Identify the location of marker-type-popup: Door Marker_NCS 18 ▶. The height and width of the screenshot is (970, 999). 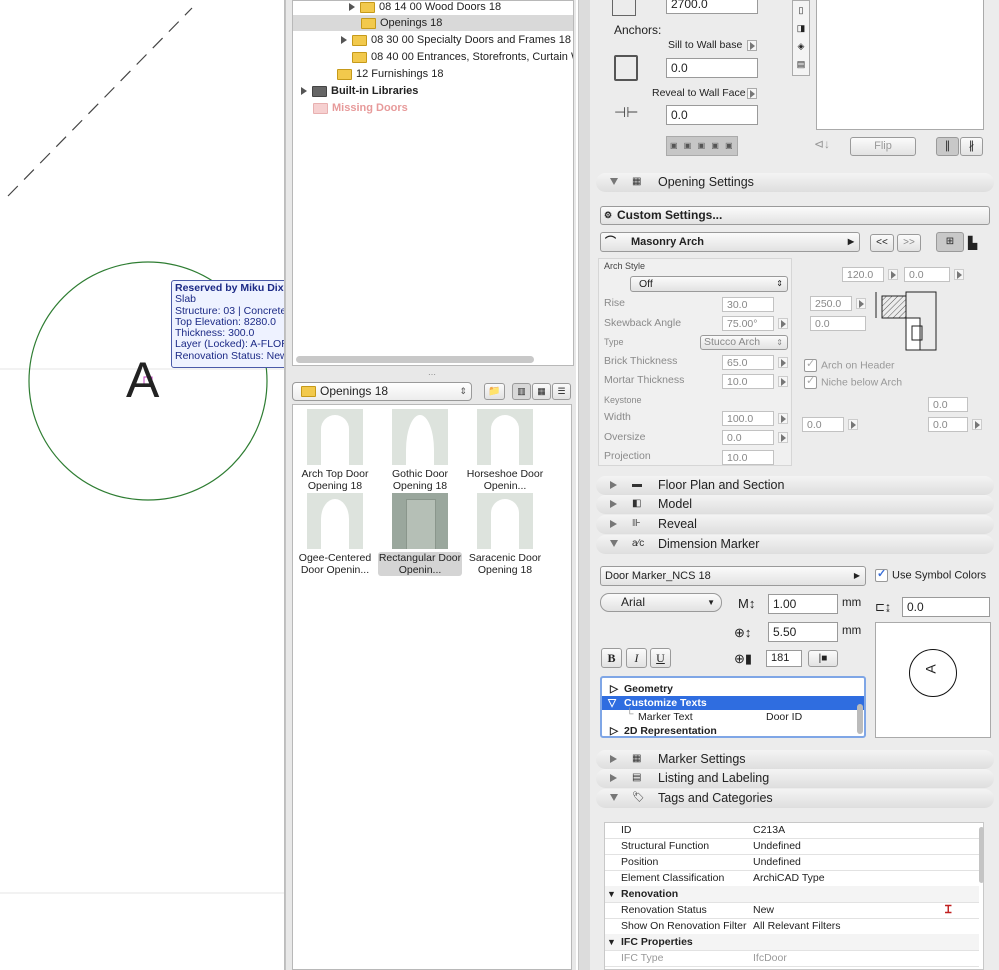
(733, 576).